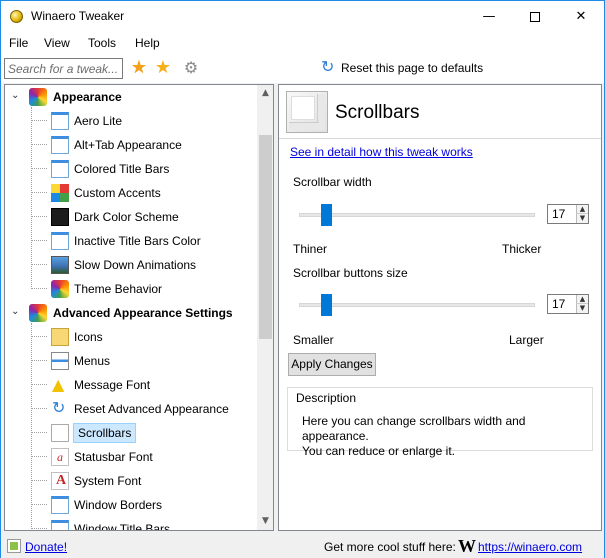 This screenshot has width=605, height=558. I want to click on bookmarks-star-icon: ★, so click(163, 68).